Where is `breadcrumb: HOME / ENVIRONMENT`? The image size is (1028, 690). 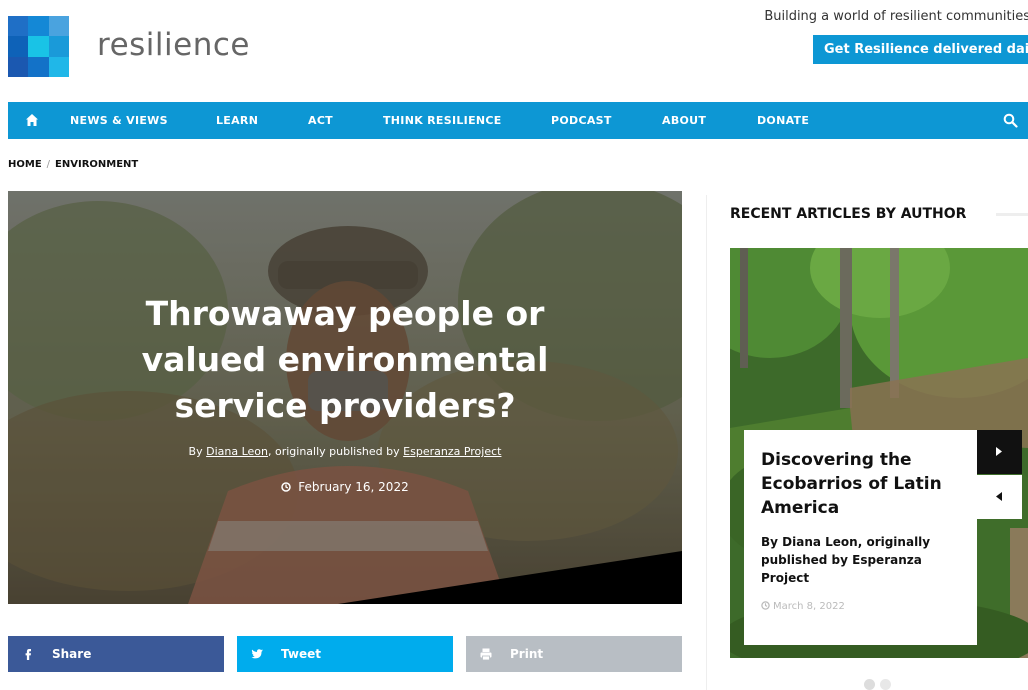
breadcrumb: HOME / ENVIRONMENT is located at coordinates (73, 164).